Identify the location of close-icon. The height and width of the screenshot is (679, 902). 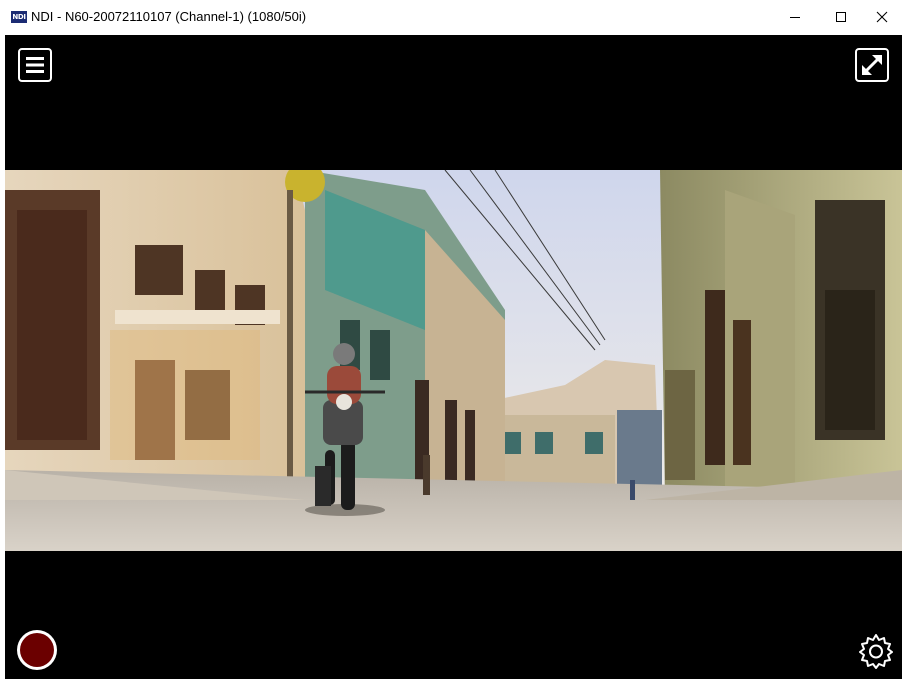
(882, 17).